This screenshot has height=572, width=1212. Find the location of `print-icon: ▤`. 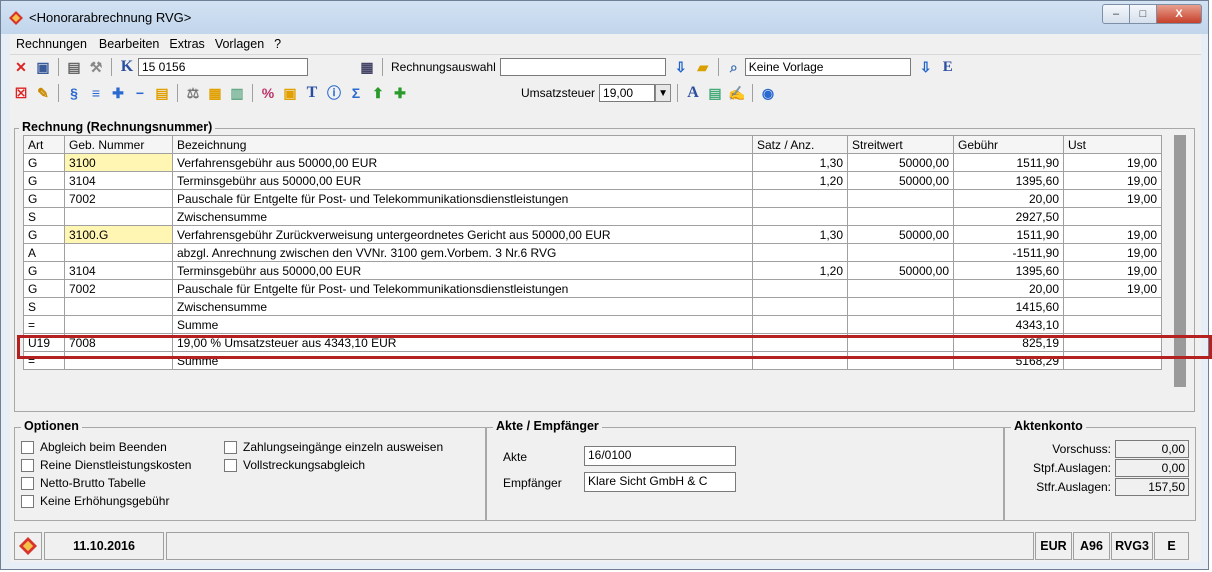

print-icon: ▤ is located at coordinates (74, 67).